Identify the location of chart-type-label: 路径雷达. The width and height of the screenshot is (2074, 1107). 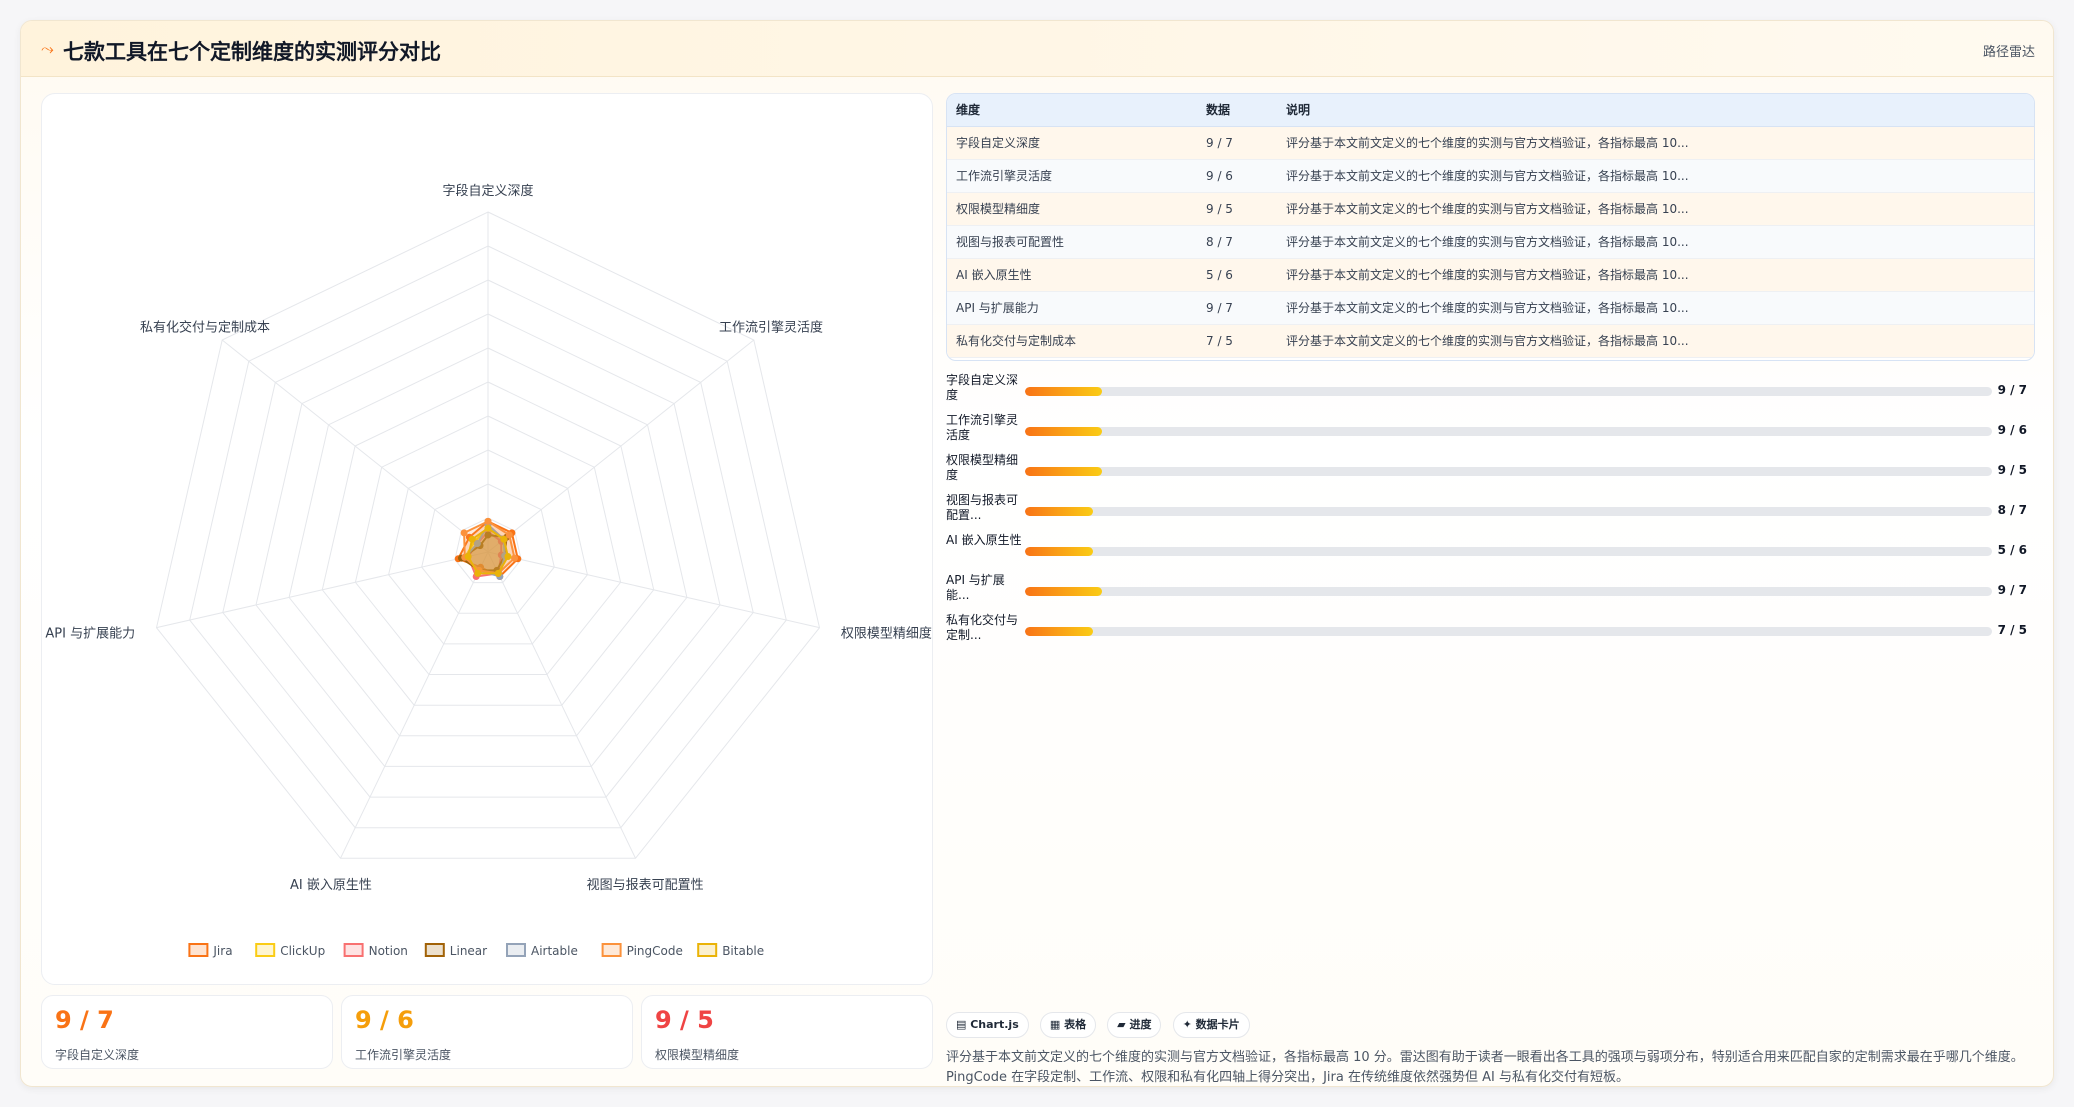
(2008, 52).